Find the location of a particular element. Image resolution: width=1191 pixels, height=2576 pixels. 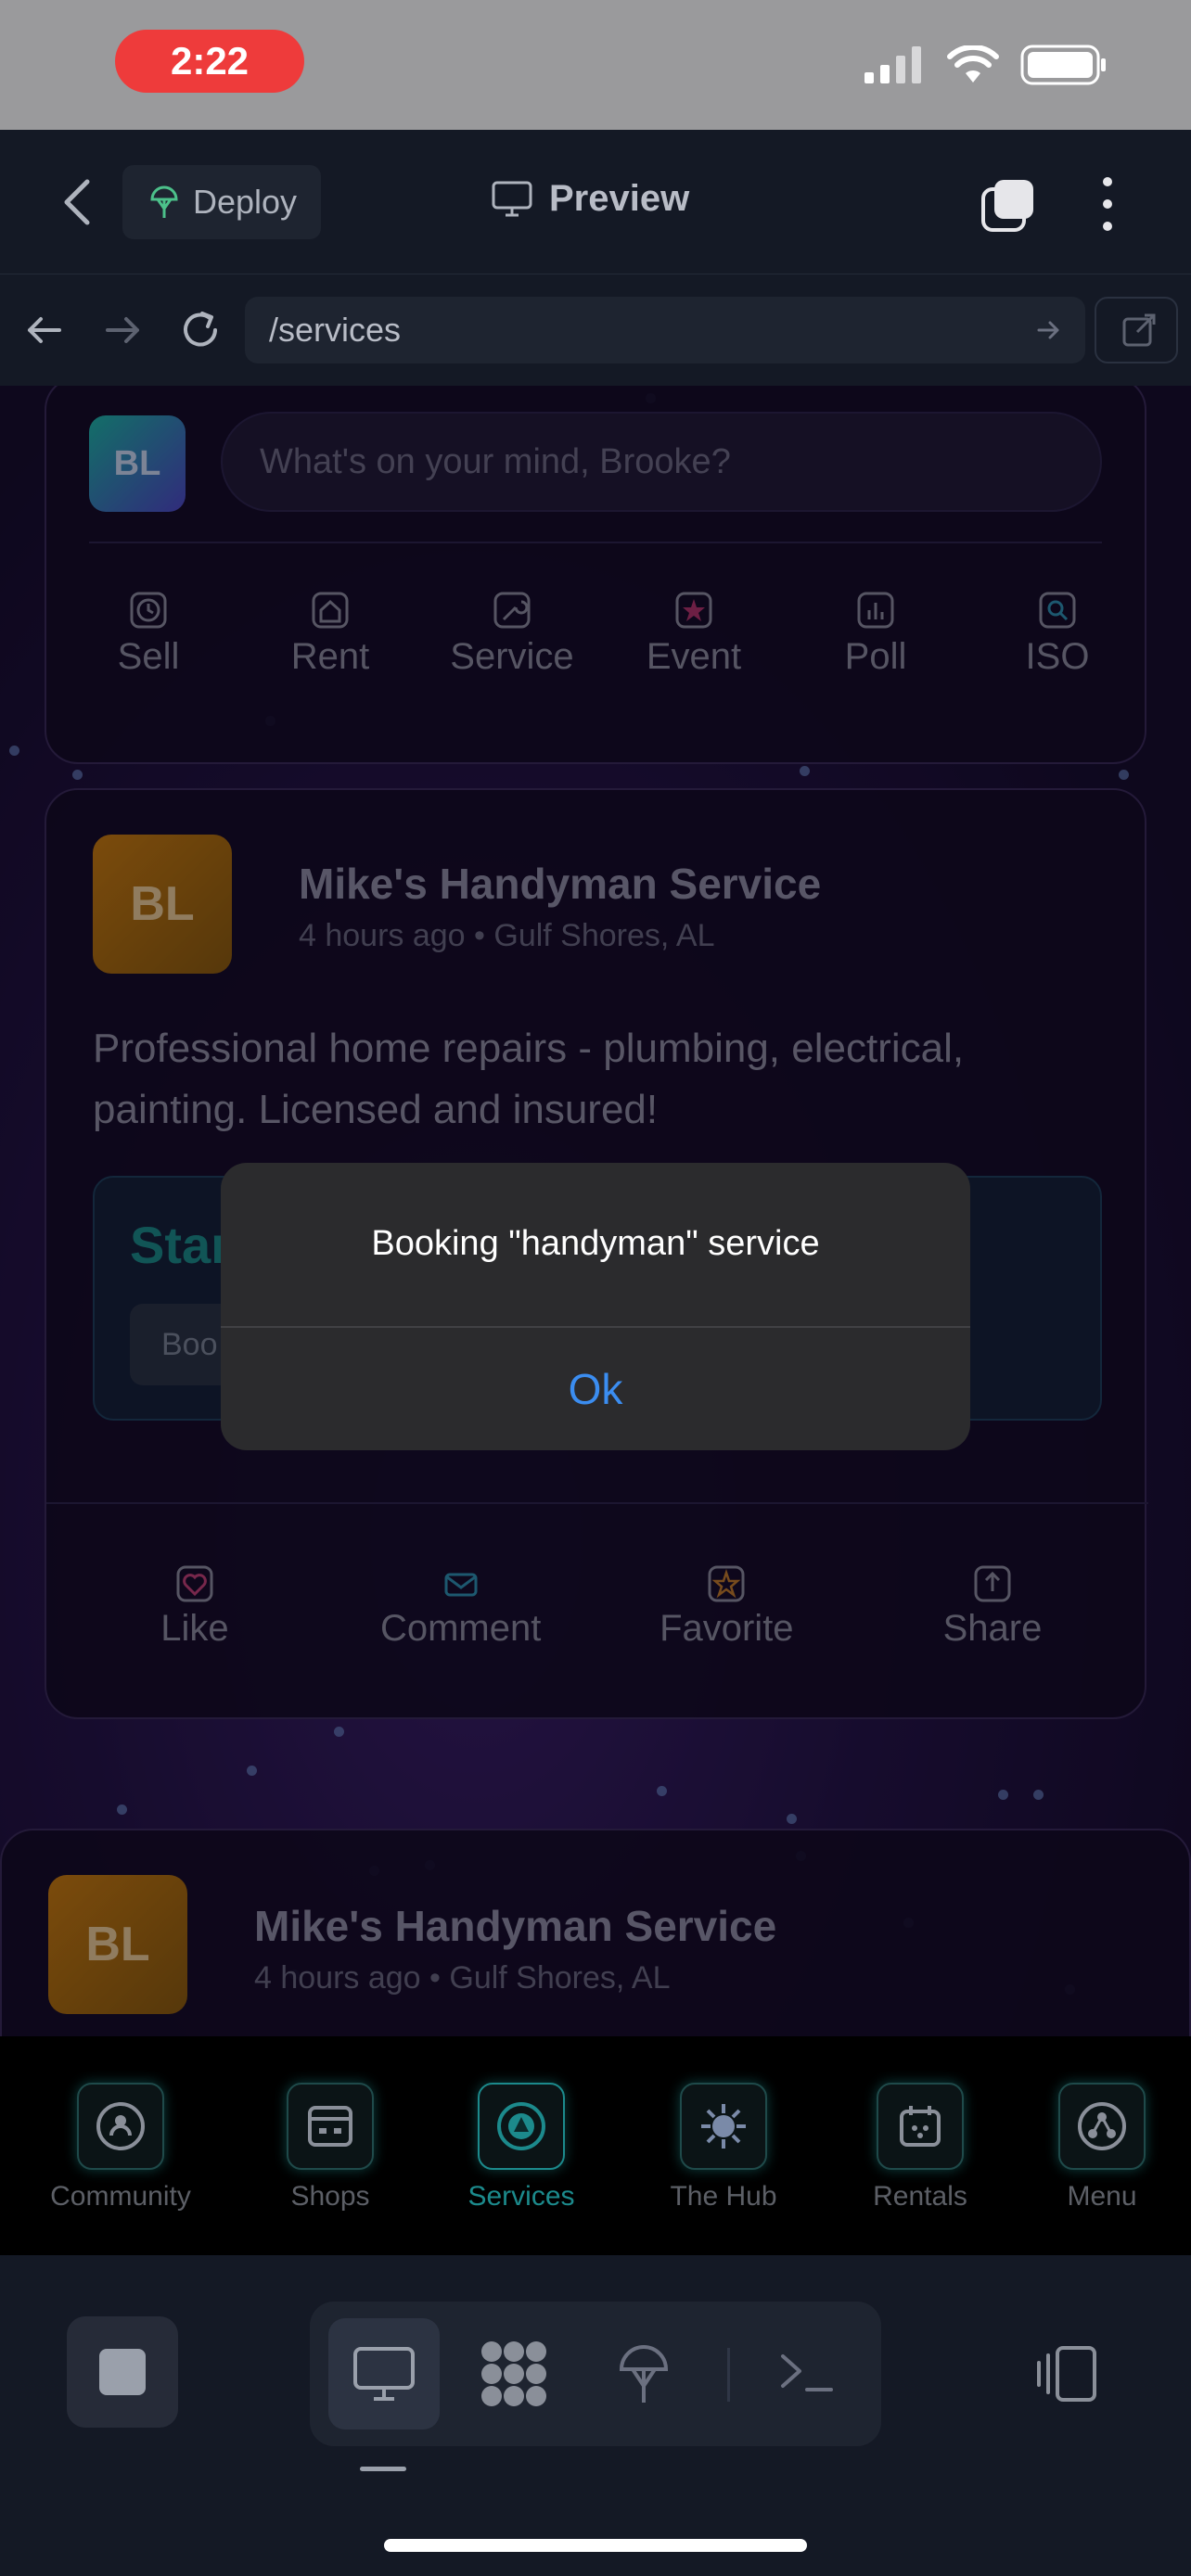

grid-blob-icon is located at coordinates (513, 2373).